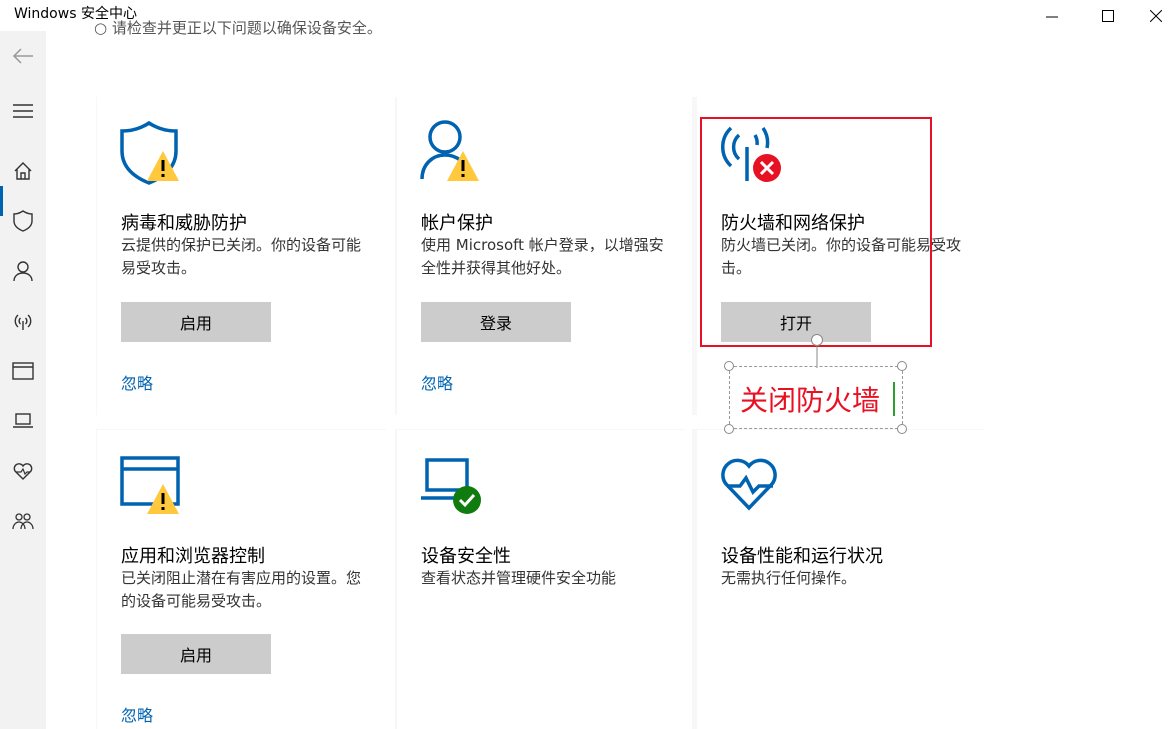 This screenshot has width=1176, height=729. I want to click on laptop-icon, so click(23, 420).